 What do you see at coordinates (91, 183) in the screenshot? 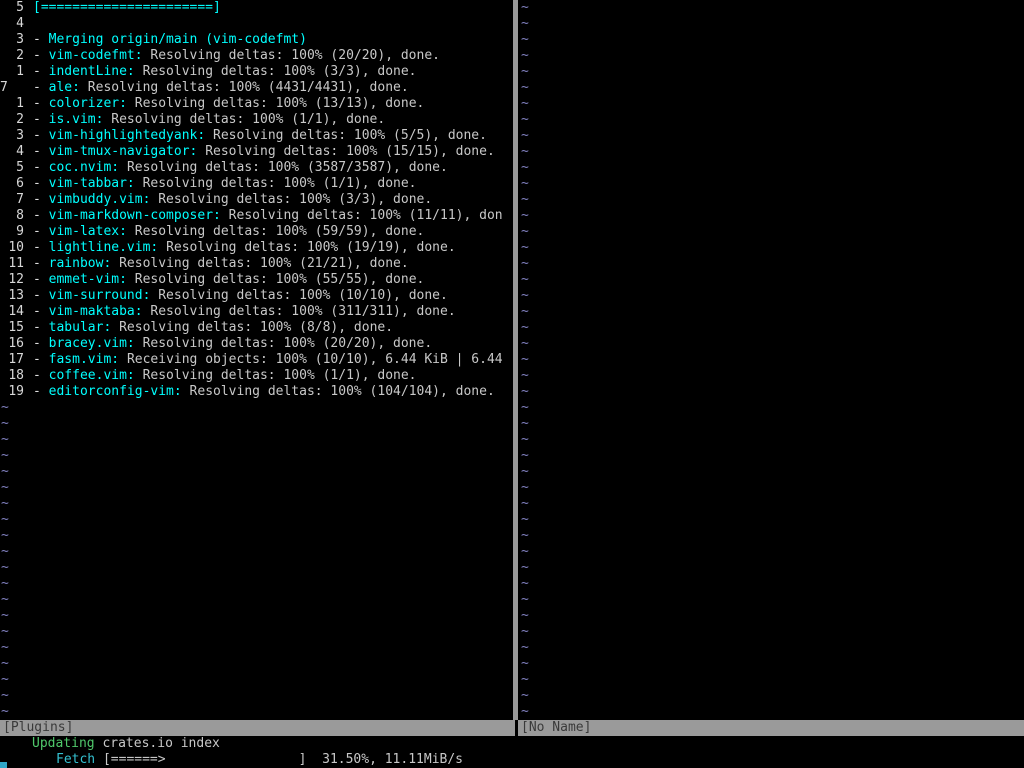
I see `plugin-name: vim-tabbar:` at bounding box center [91, 183].